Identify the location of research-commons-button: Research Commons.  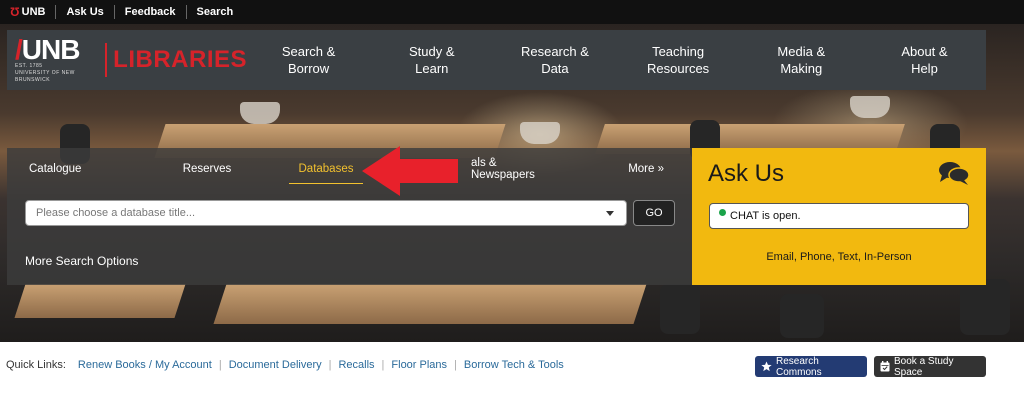
(811, 366).